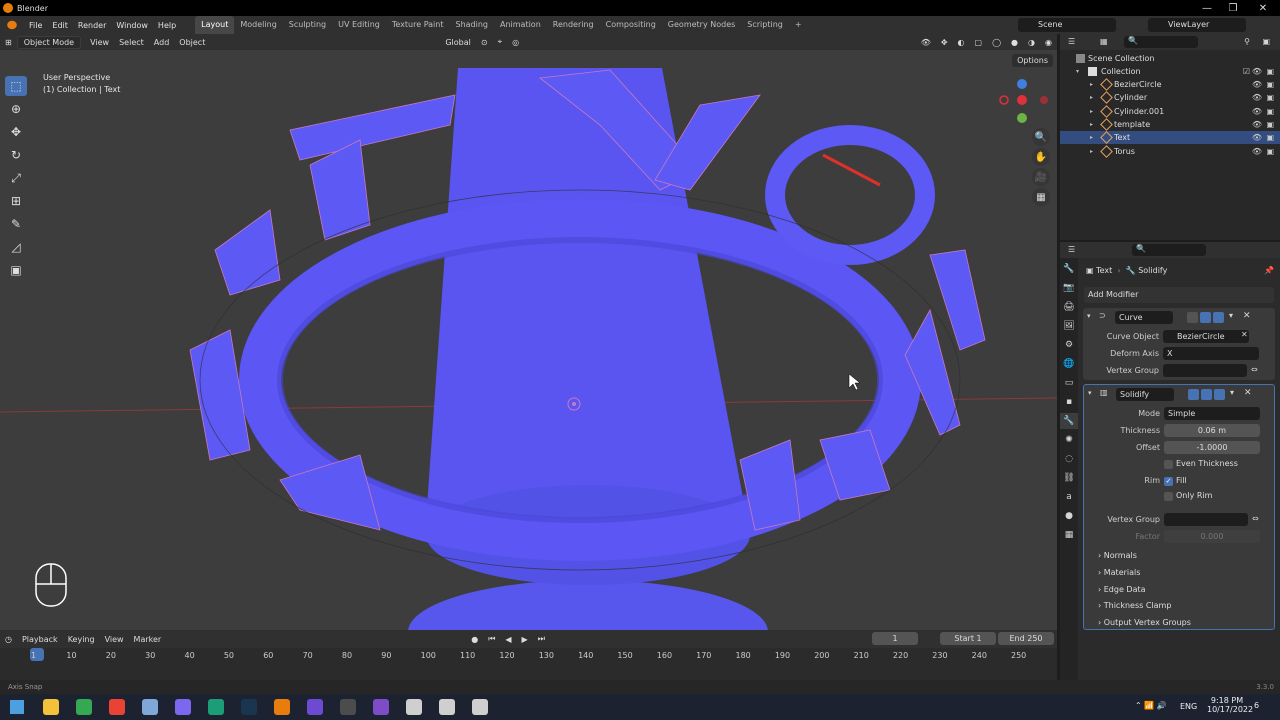  I want to click on xray-icon: ▢, so click(979, 42).